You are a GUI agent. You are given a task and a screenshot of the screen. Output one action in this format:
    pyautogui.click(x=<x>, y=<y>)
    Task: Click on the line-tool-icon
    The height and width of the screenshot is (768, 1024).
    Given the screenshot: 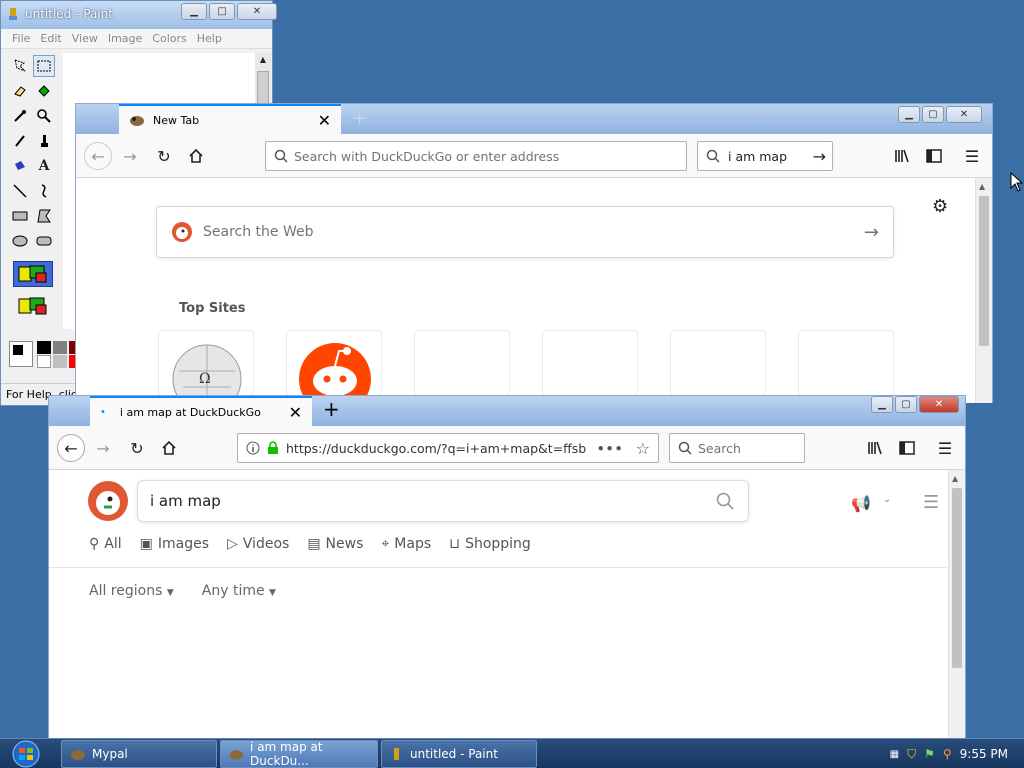 What is the action you would take?
    pyautogui.click(x=20, y=191)
    